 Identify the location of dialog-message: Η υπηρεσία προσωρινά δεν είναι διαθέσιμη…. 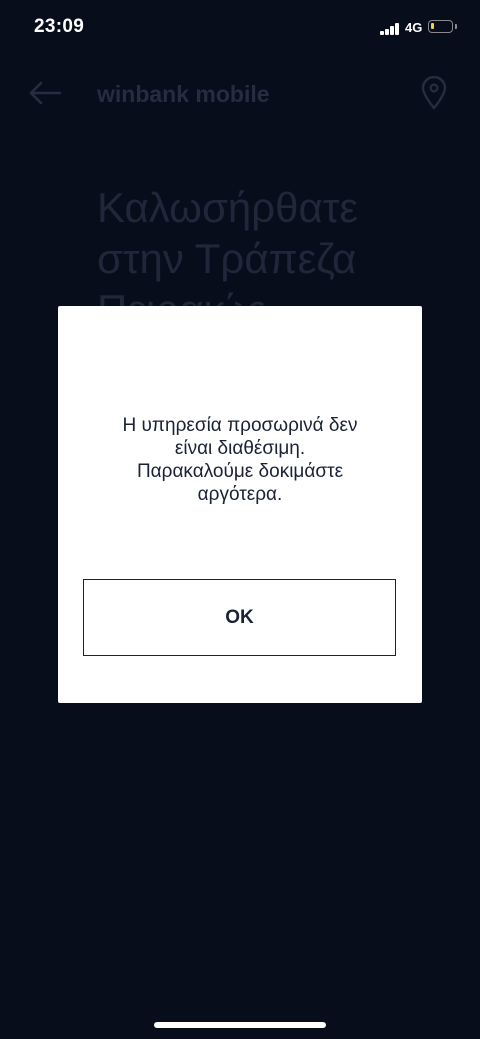
(240, 460).